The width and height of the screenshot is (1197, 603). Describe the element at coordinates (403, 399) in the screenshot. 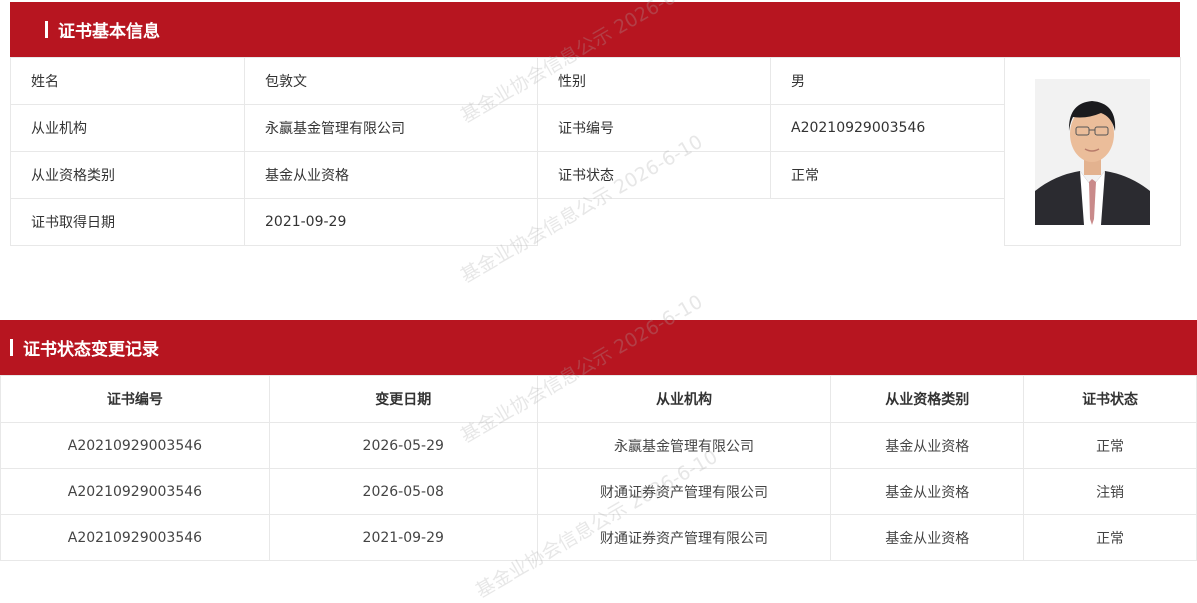

I see `col-change-date: 变更日期` at that location.